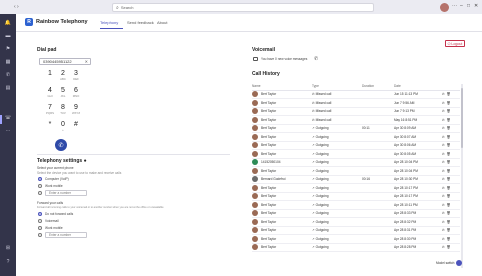  Describe the element at coordinates (86, 61) in the screenshot. I see `clear-icon: ✕` at that location.